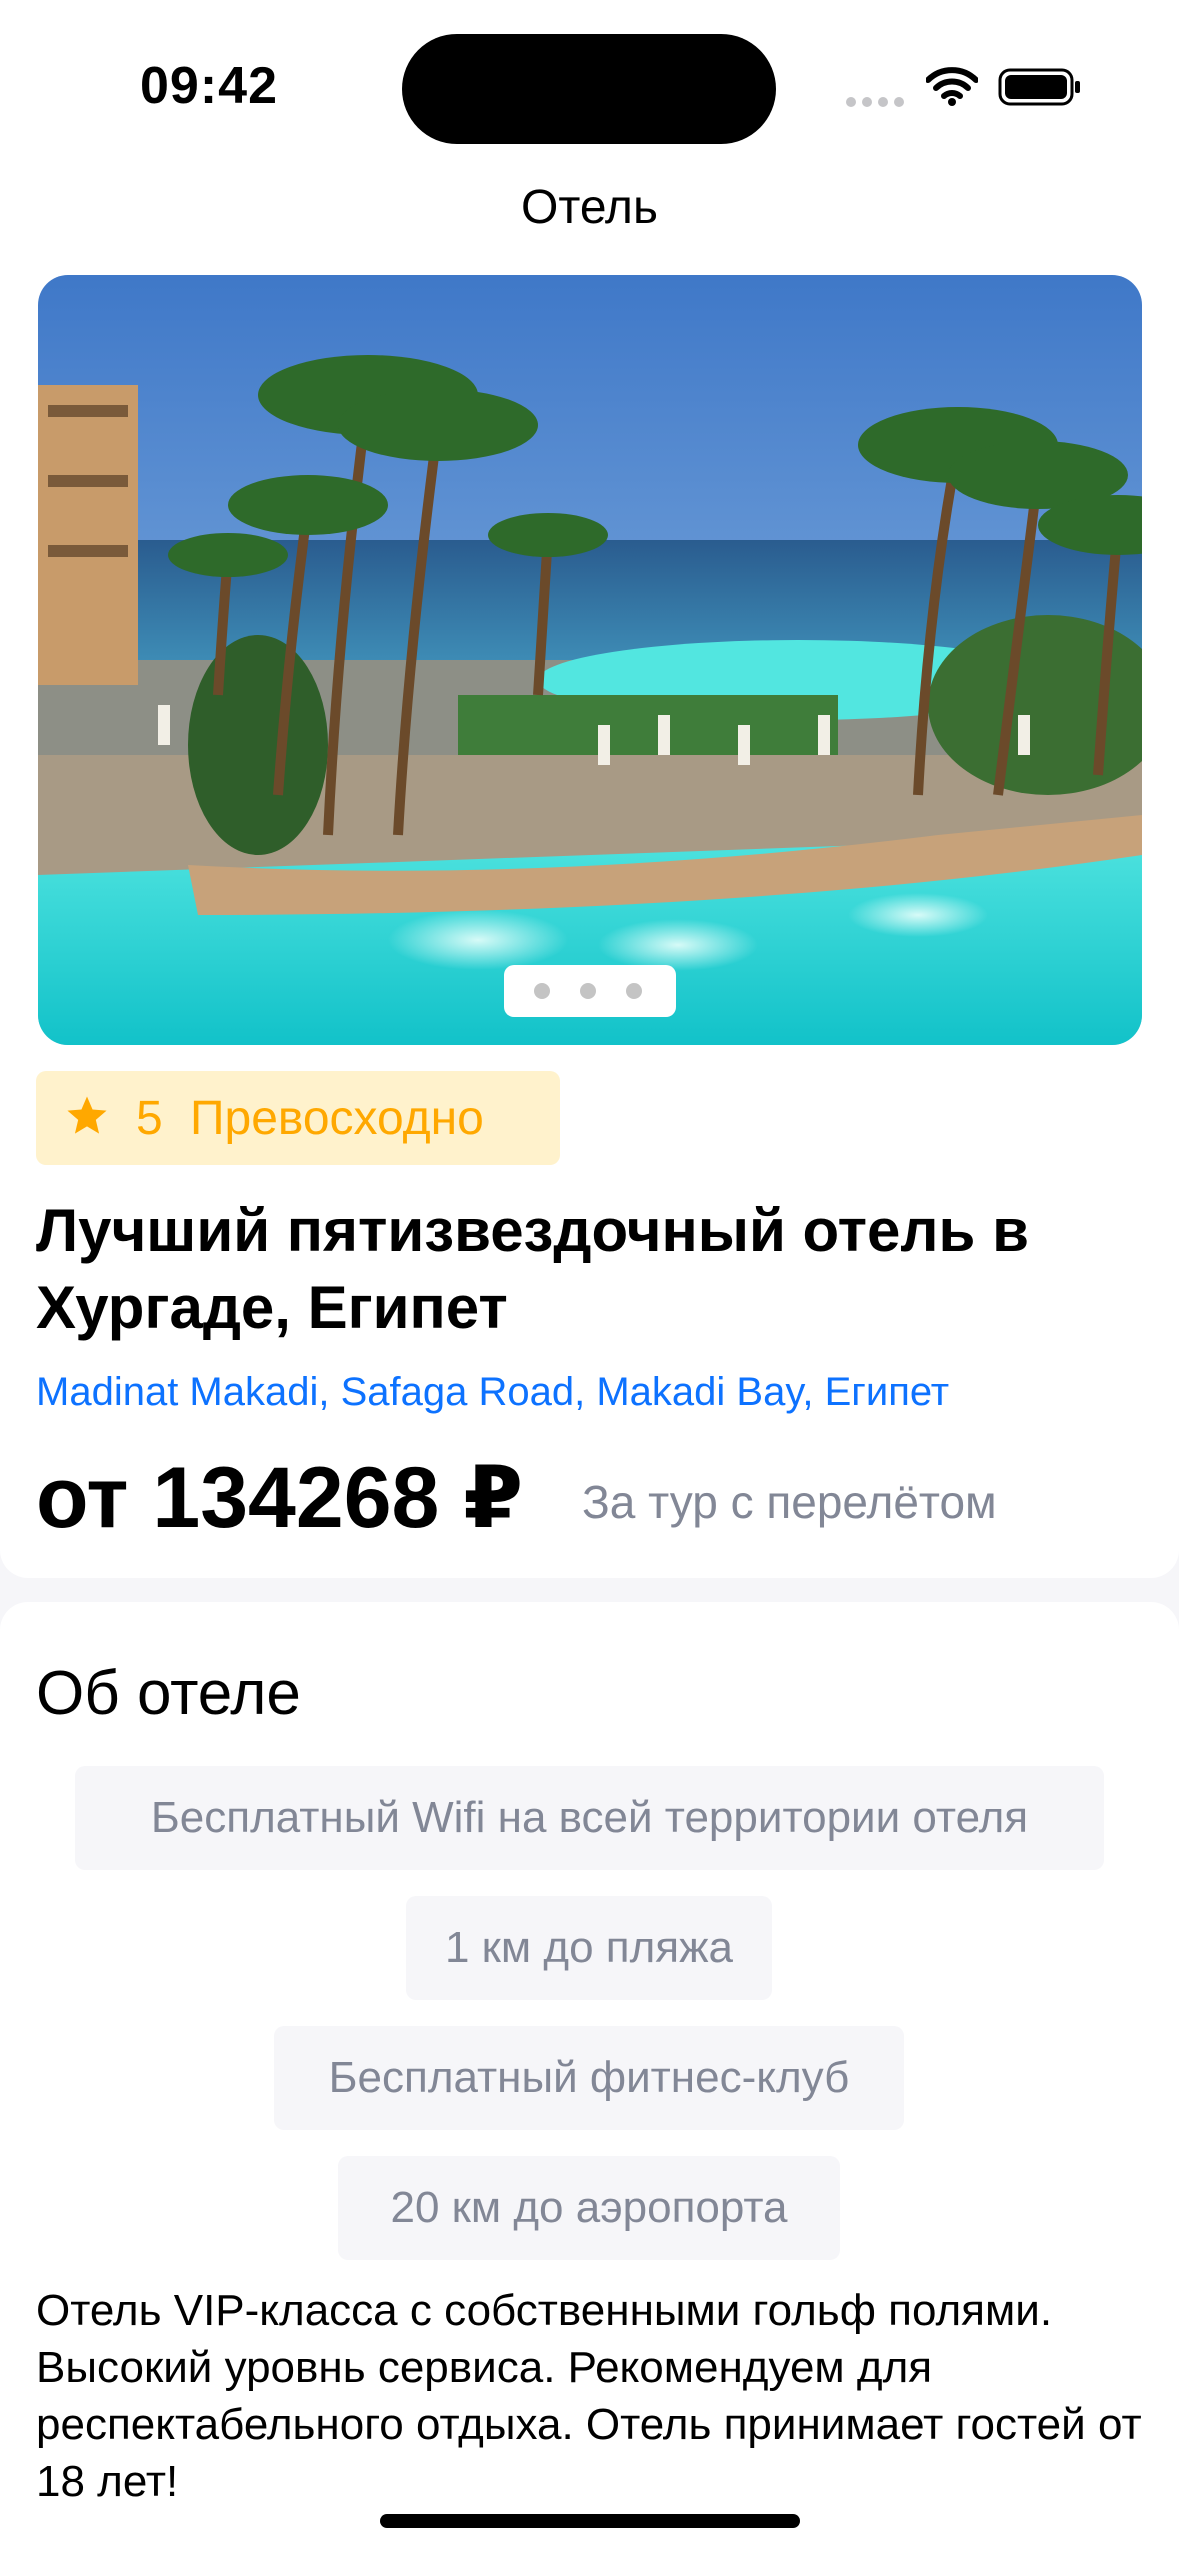 The image size is (1179, 2556). Describe the element at coordinates (589, 1948) in the screenshot. I see `feature-chip: 1 км до пляжа` at that location.